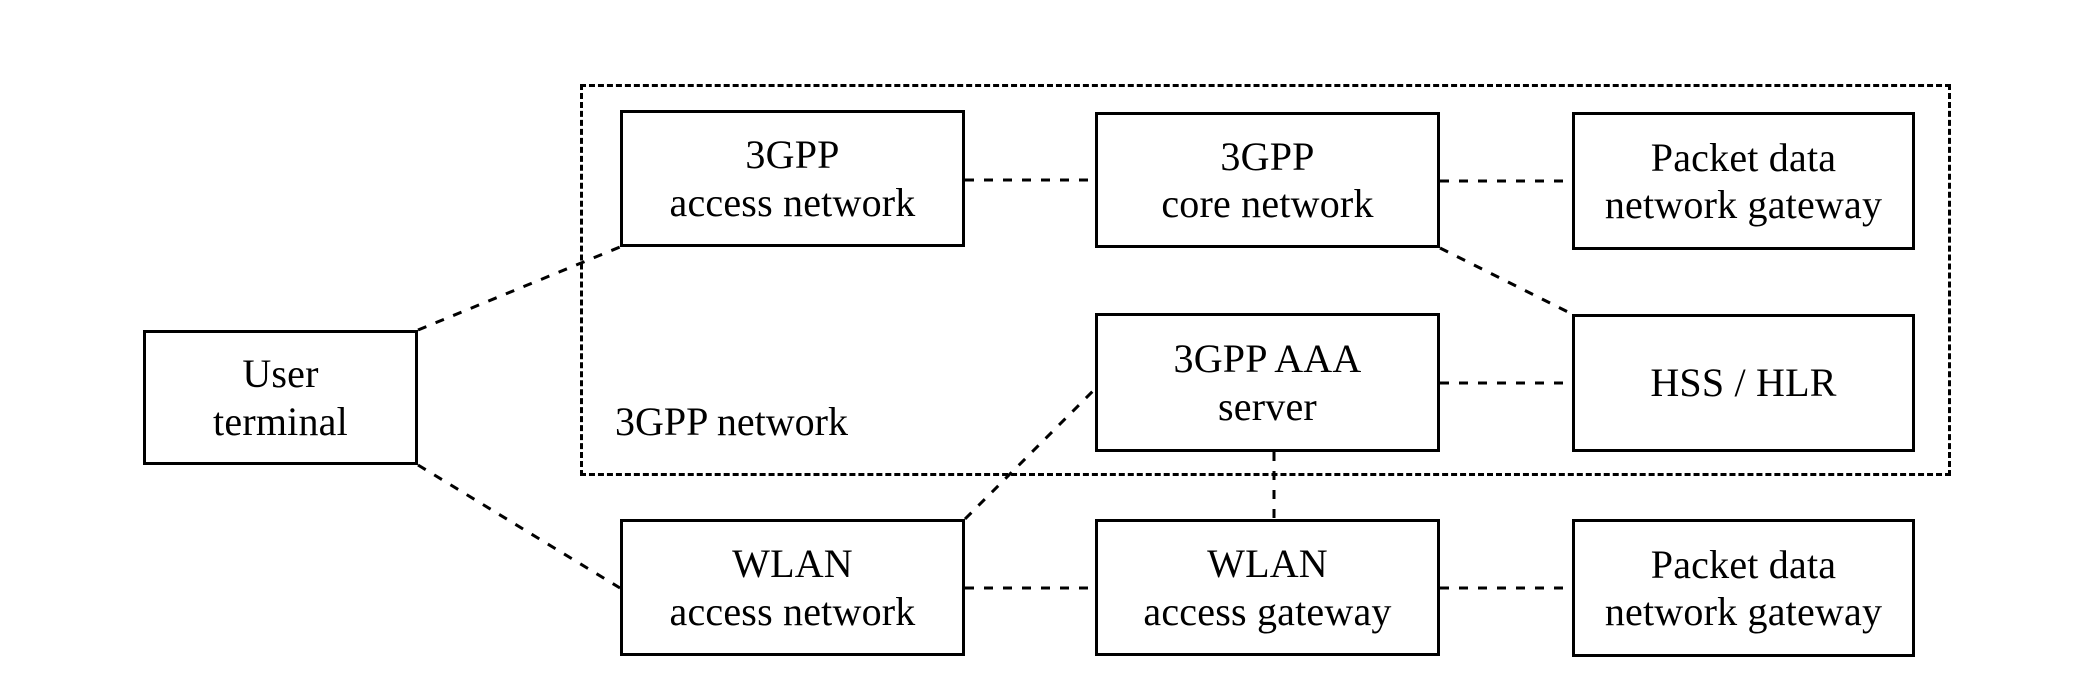  I want to click on node-label-wlan-access-network: WLAN access network, so click(792, 587).